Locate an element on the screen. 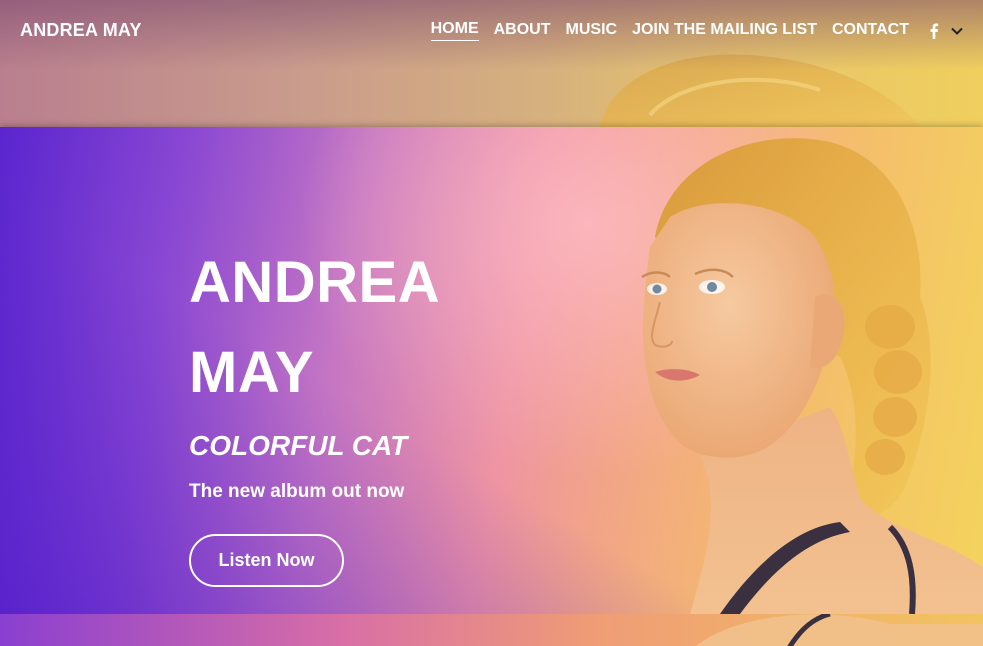  hero-tagline: The new album out now is located at coordinates (297, 491).